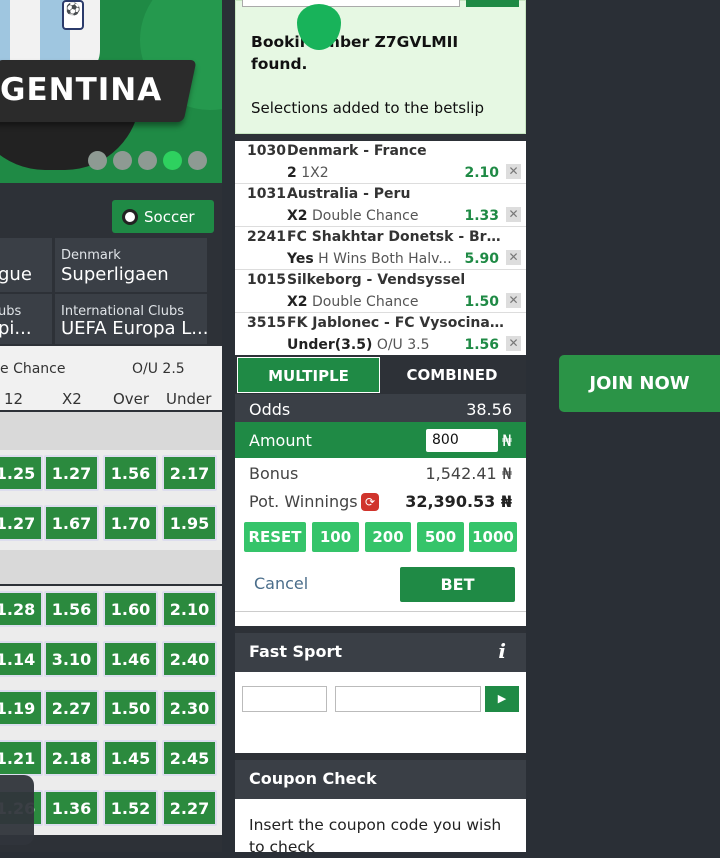 Image resolution: width=720 pixels, height=858 pixels. I want to click on league-country: International Clubs, so click(123, 311).